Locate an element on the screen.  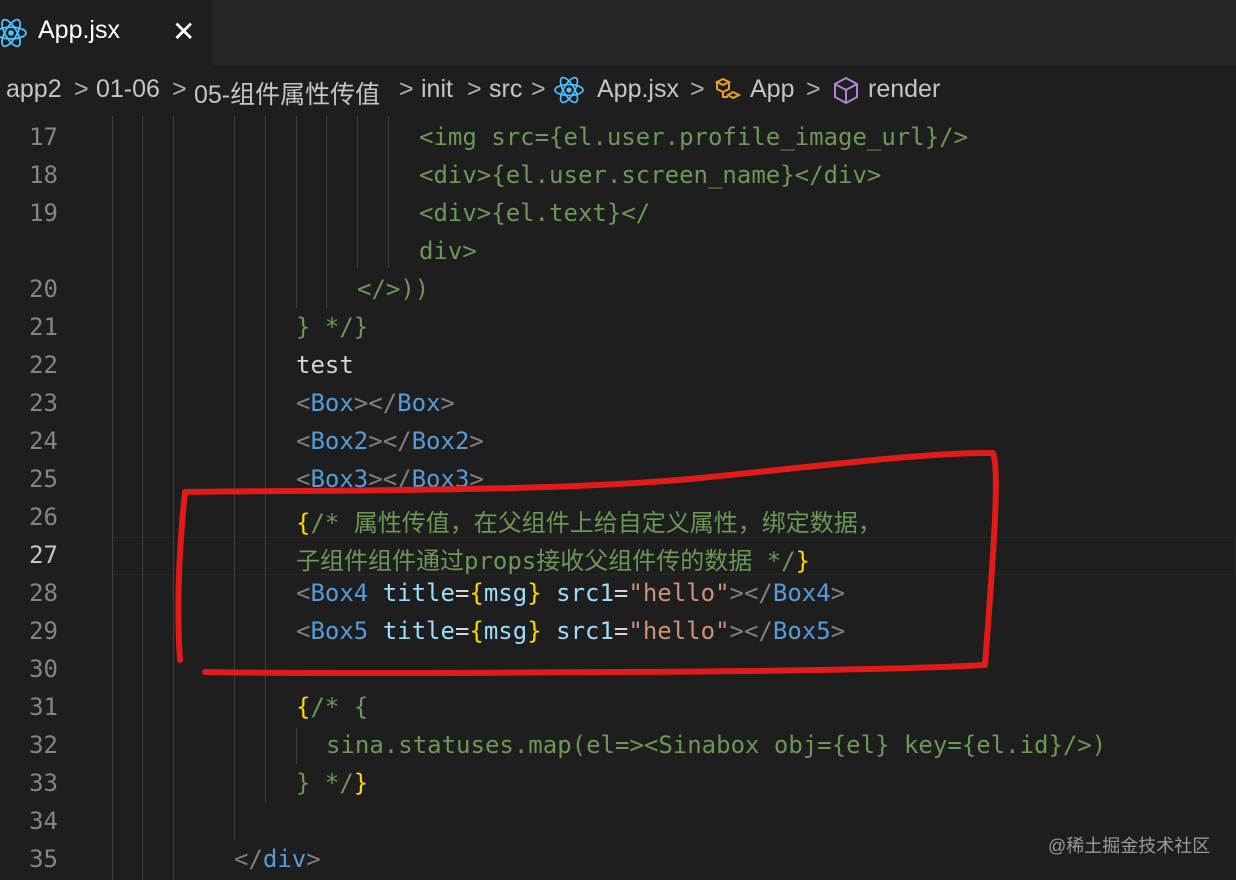
code-line-26: {/* 属性传值，在父组件上给自定义属性，绑定数据， is located at coordinates (589, 523).